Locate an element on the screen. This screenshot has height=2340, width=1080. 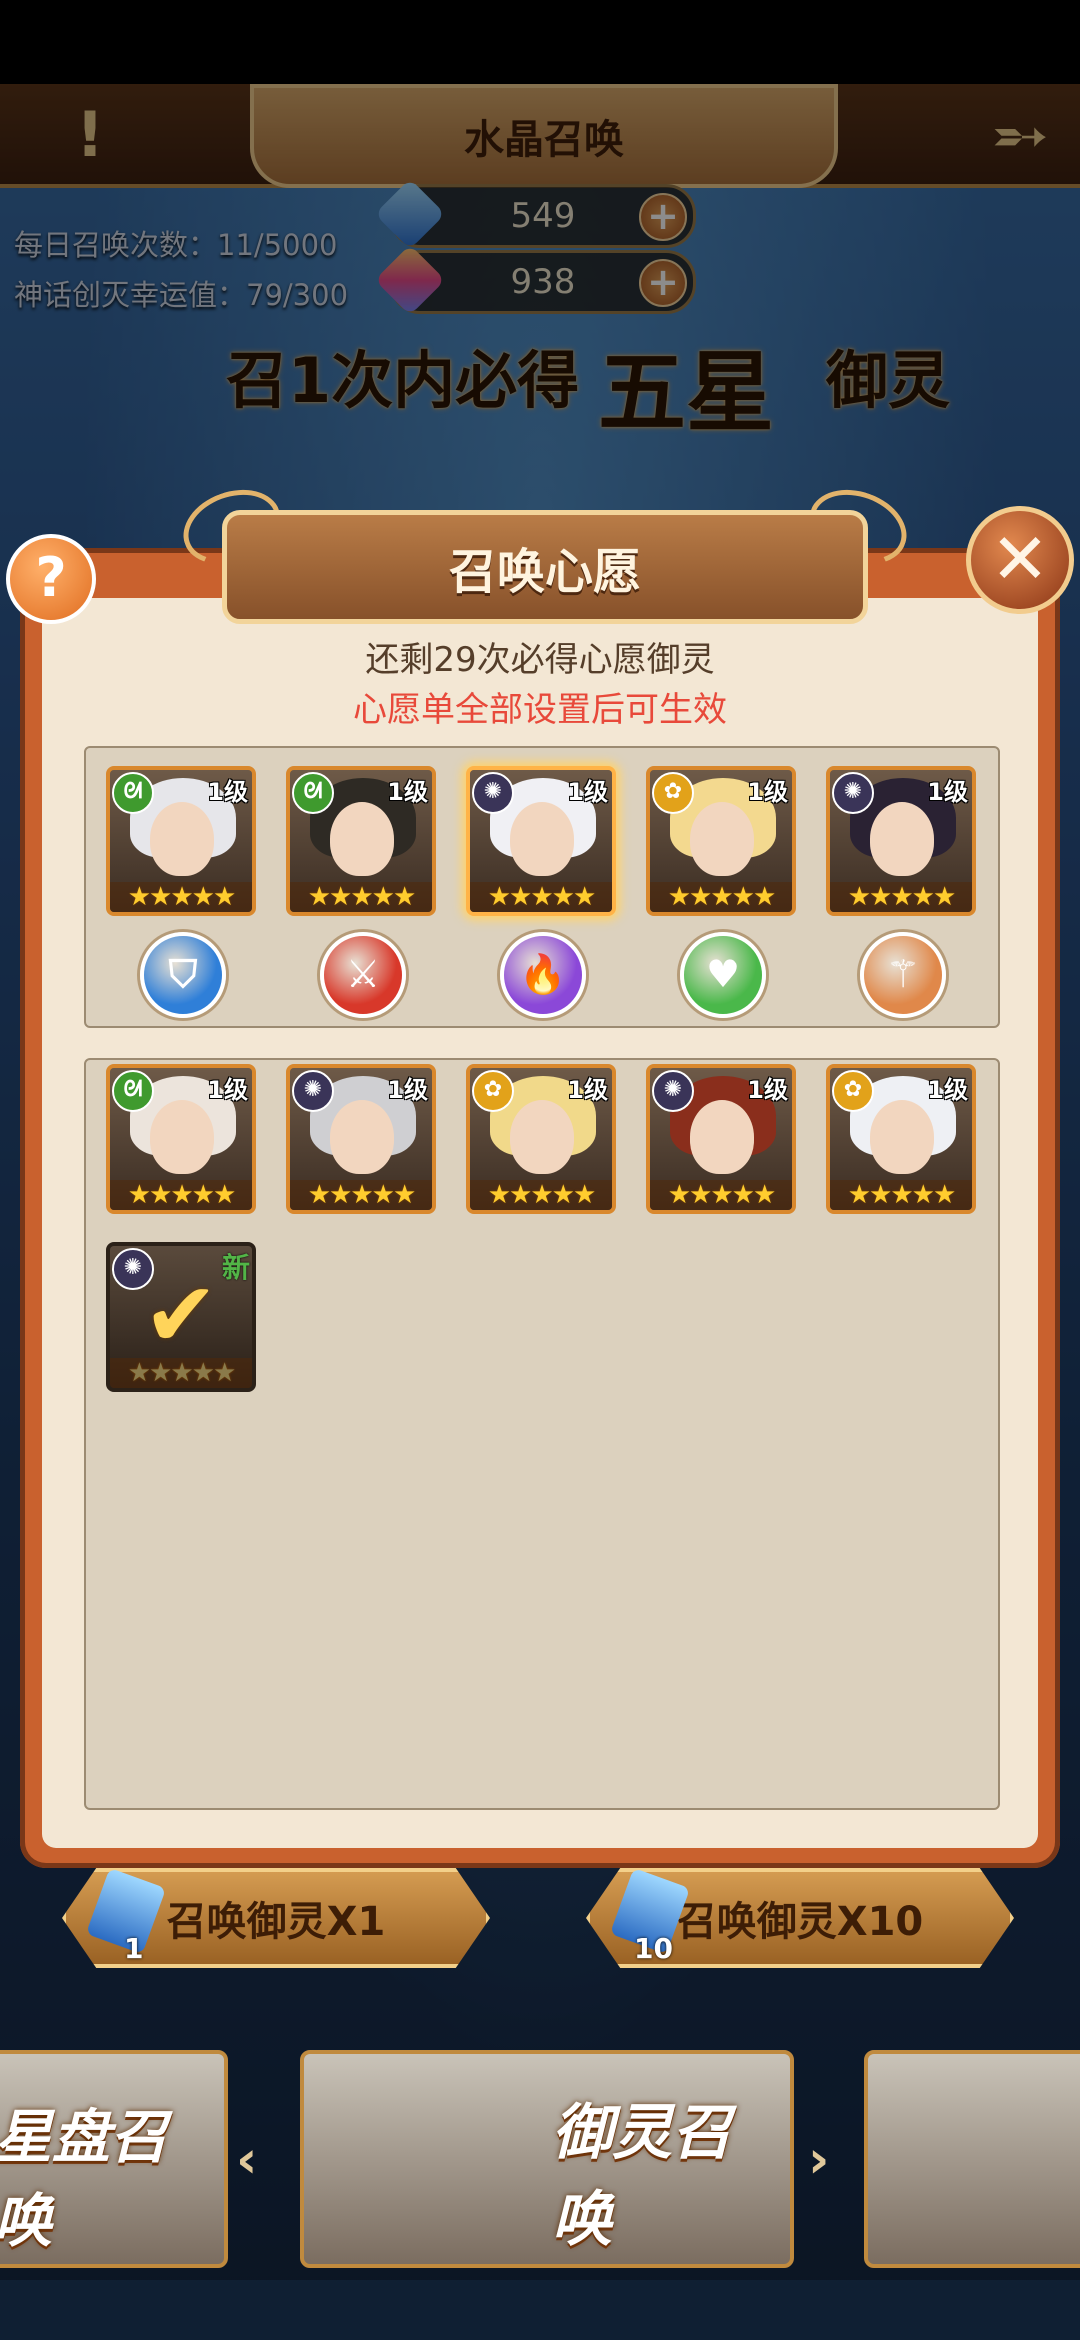
bottom-strip is located at coordinates (540, 2310).